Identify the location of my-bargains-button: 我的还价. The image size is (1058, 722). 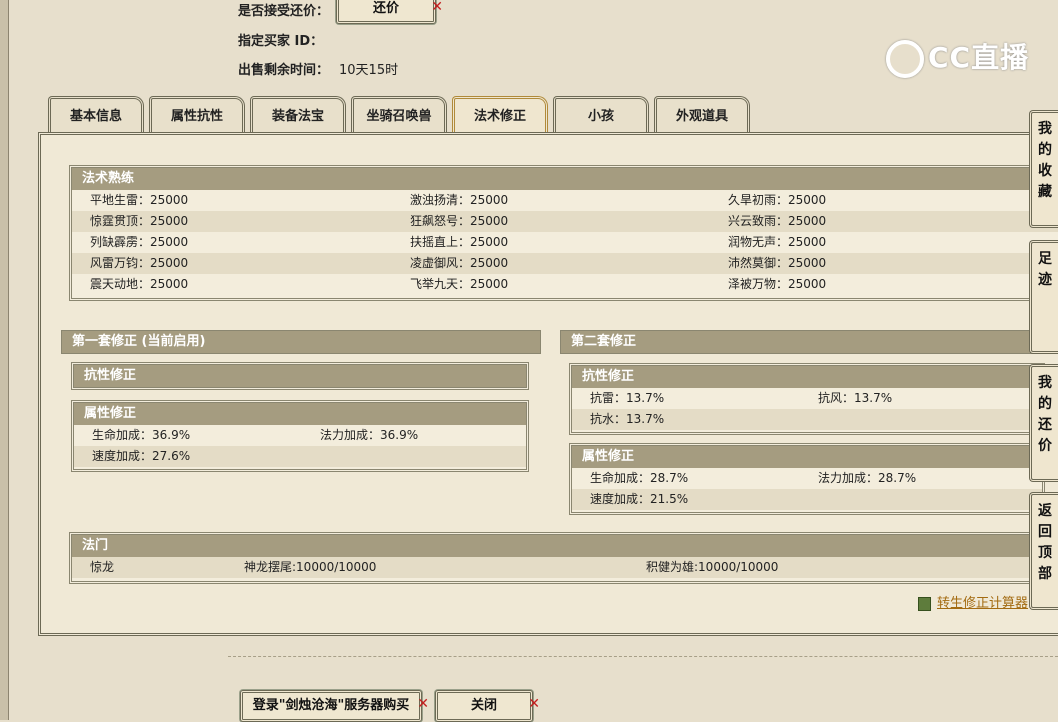
(1043, 423).